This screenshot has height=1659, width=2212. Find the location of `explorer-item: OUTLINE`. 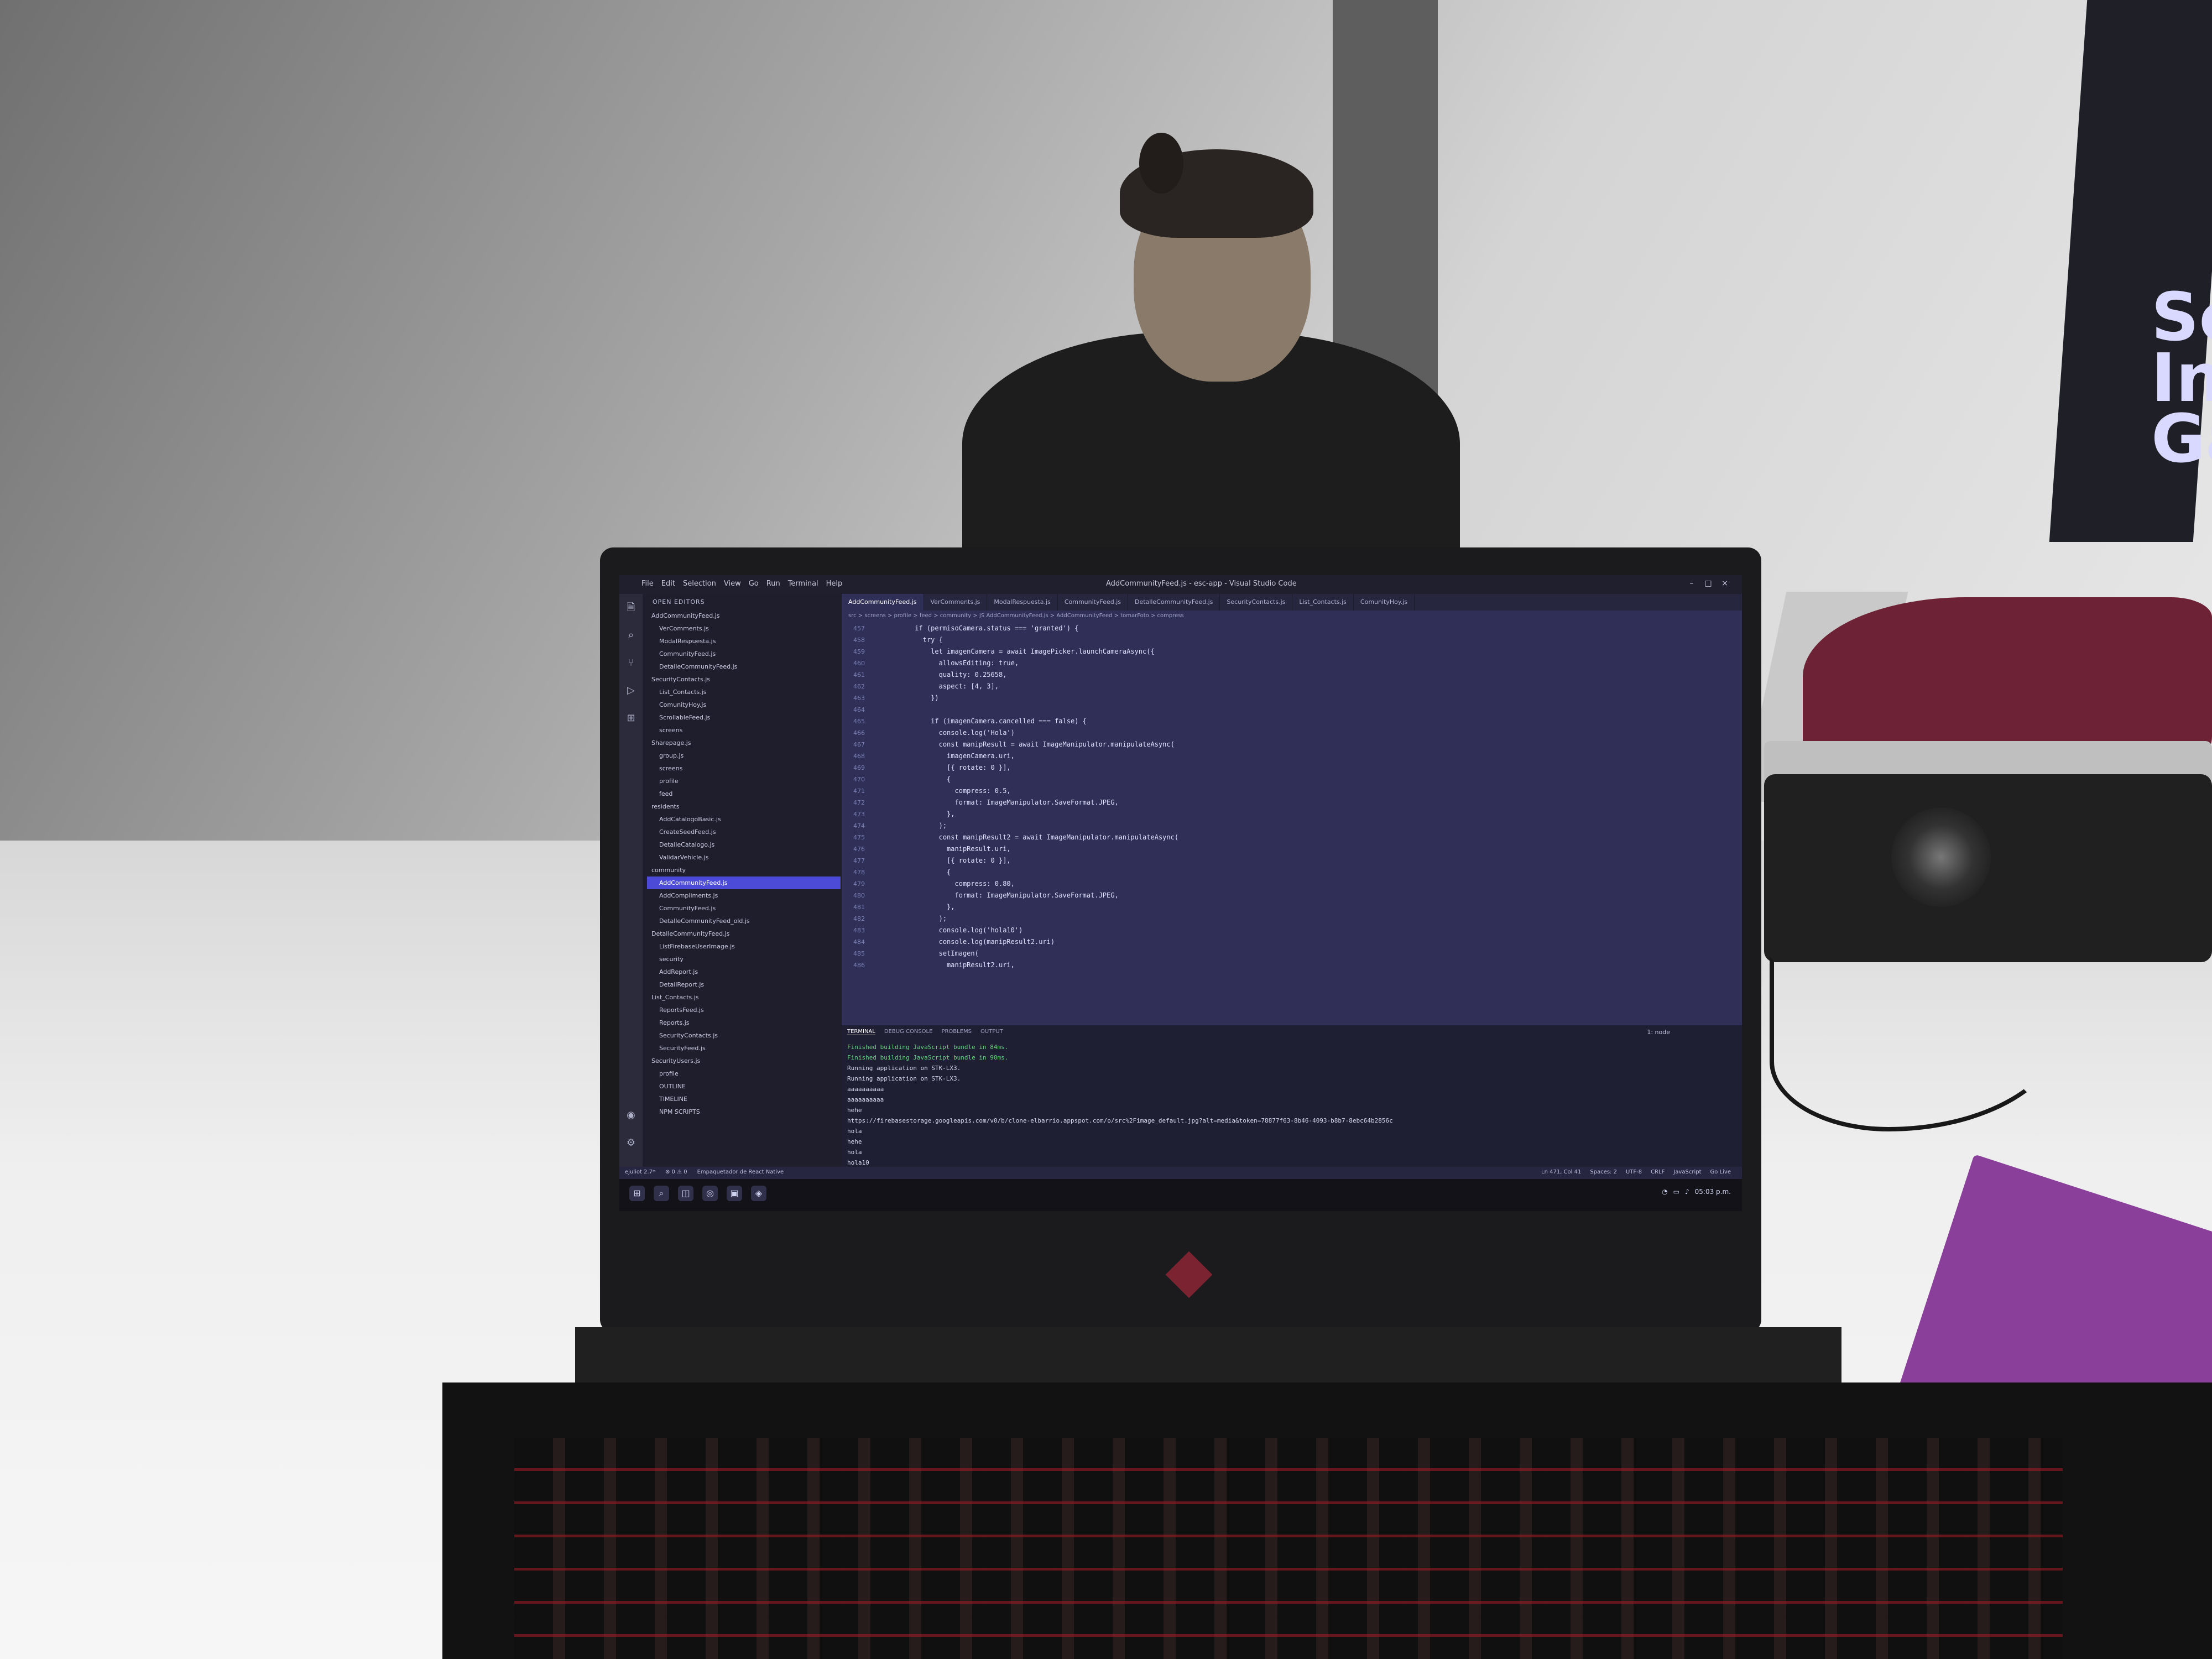

explorer-item: OUTLINE is located at coordinates (744, 1086).